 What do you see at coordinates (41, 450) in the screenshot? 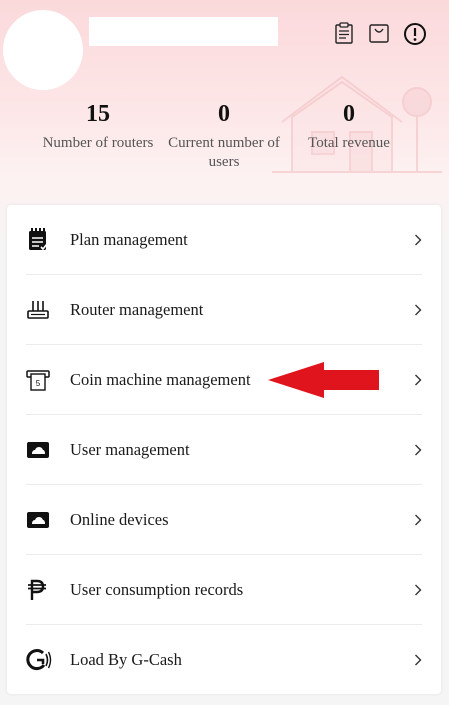
I see `user-management-icon` at bounding box center [41, 450].